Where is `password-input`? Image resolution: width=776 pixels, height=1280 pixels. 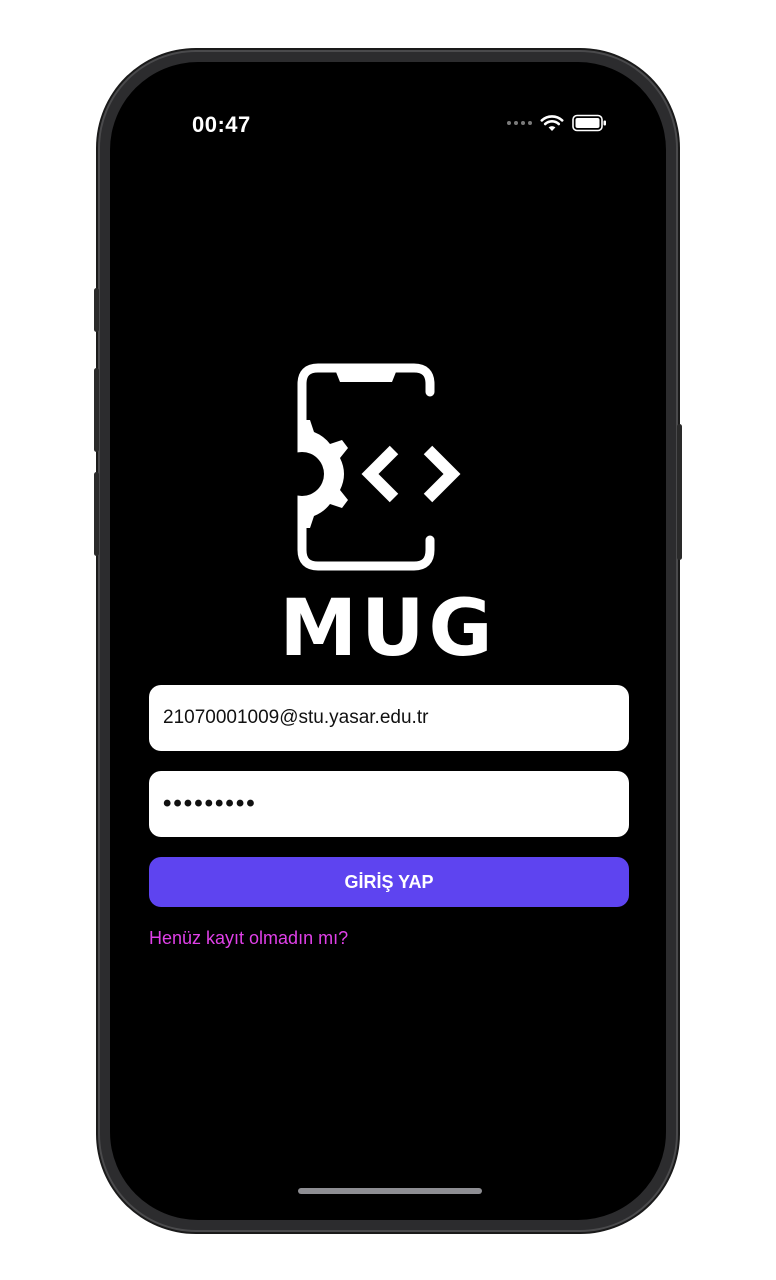
password-input is located at coordinates (389, 804).